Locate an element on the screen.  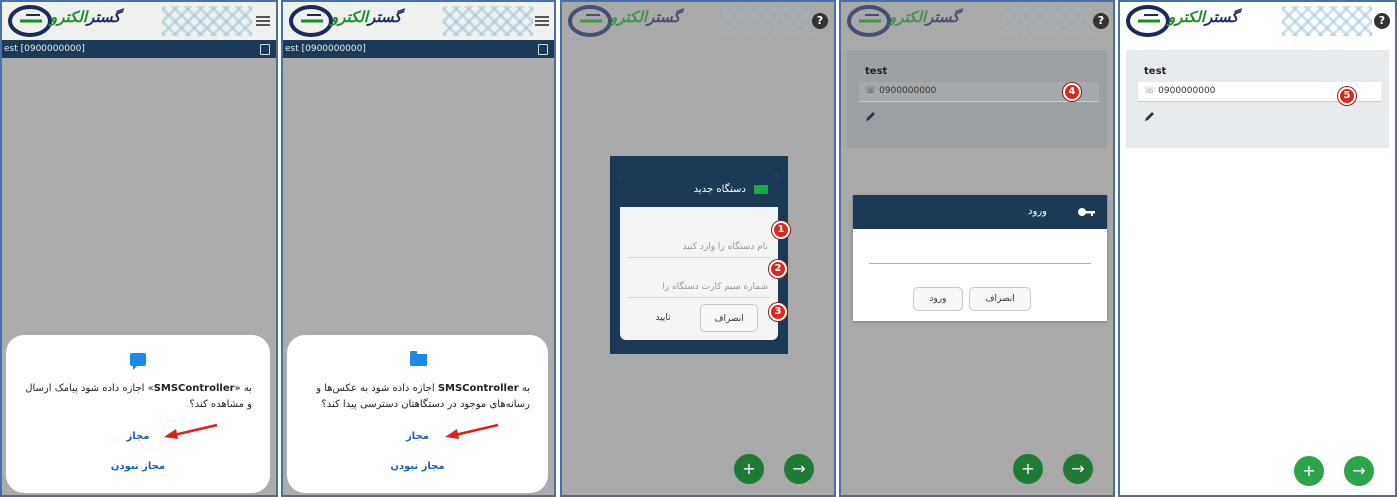
dialog-title: ورود is located at coordinates (980, 212).